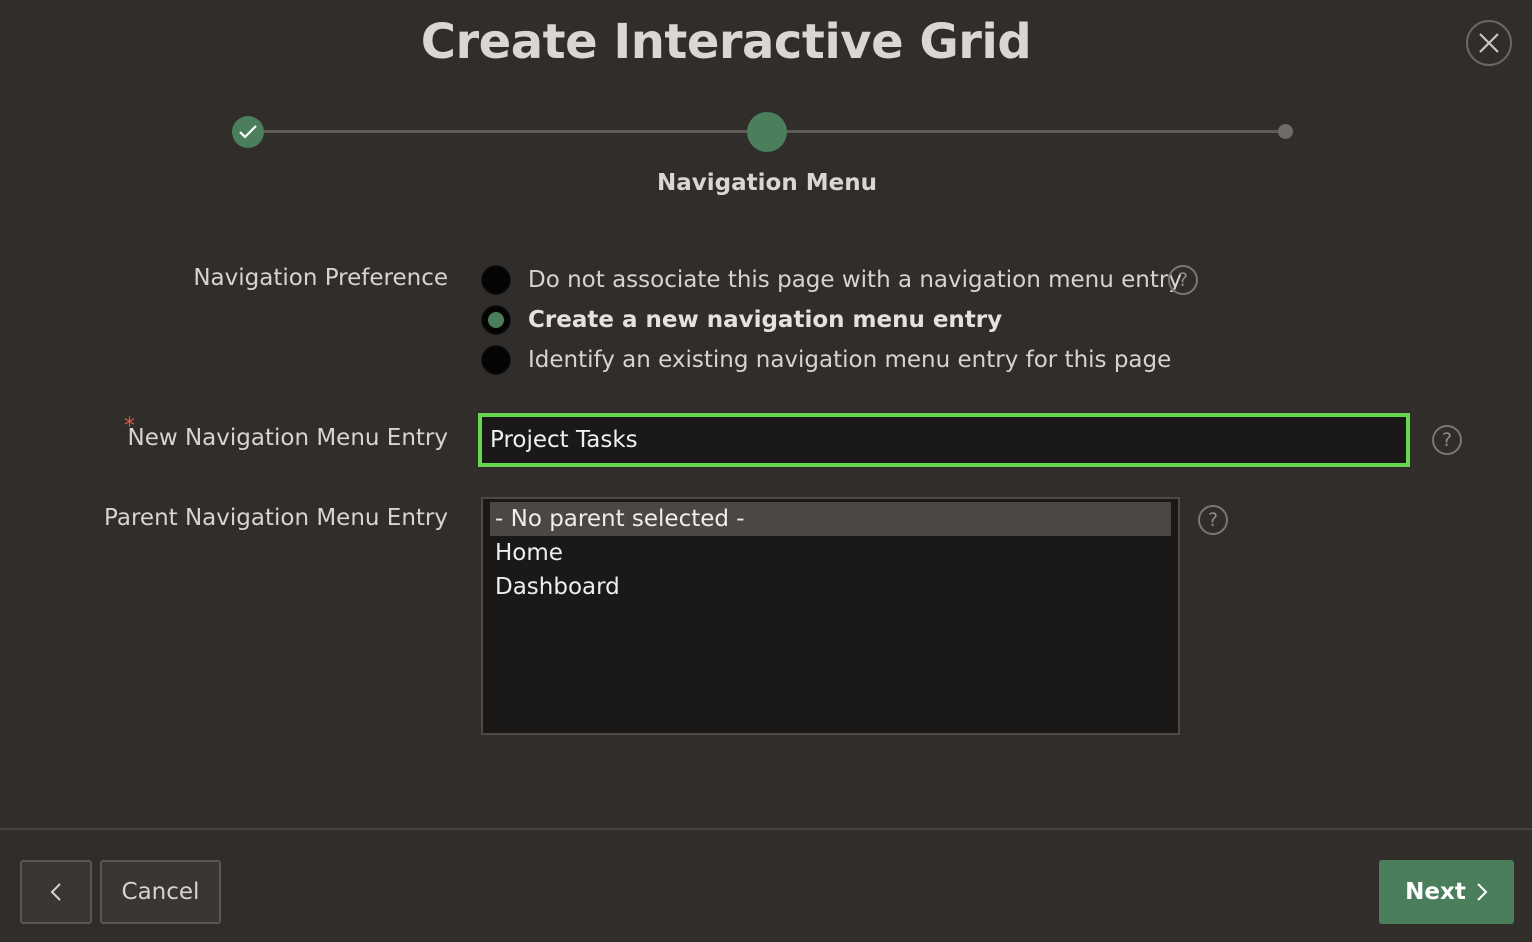 The height and width of the screenshot is (942, 1532). Describe the element at coordinates (276, 518) in the screenshot. I see `parent-entry-label: Parent Navigation Menu Entry` at that location.